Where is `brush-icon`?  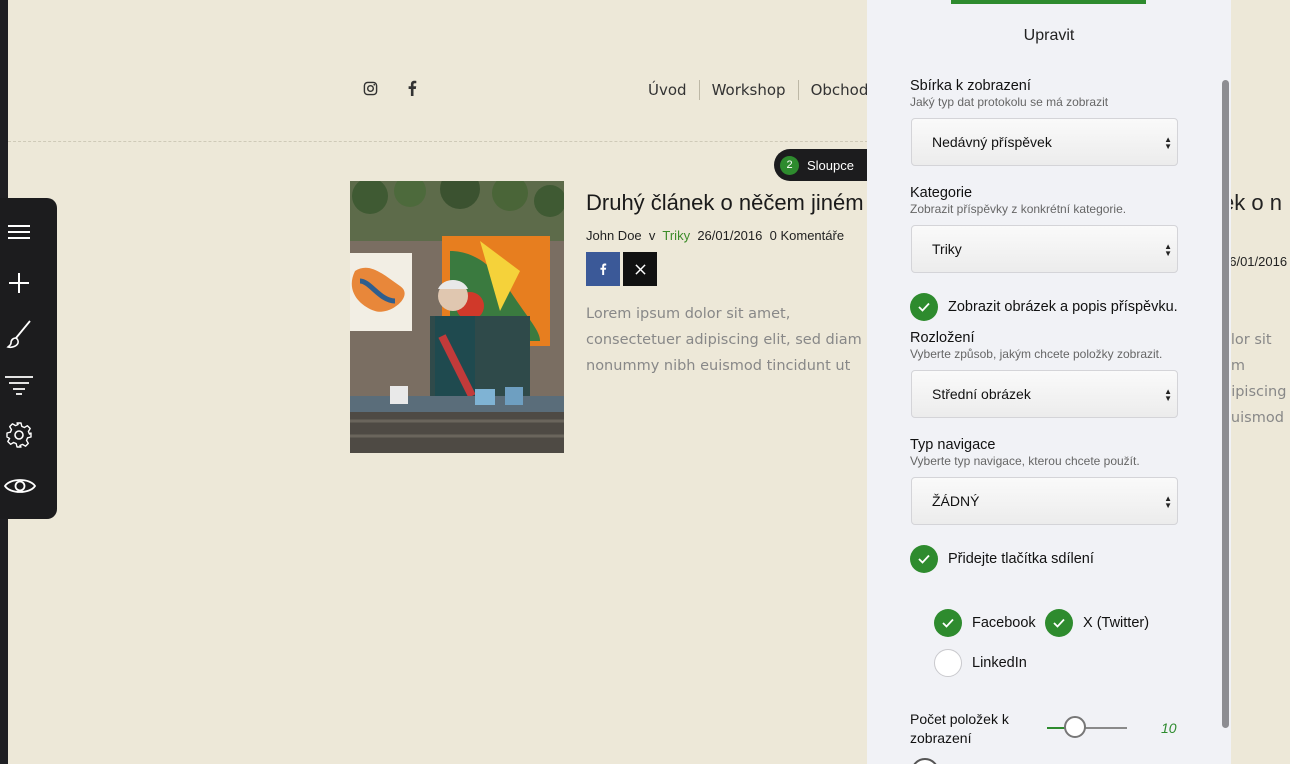 brush-icon is located at coordinates (19, 334).